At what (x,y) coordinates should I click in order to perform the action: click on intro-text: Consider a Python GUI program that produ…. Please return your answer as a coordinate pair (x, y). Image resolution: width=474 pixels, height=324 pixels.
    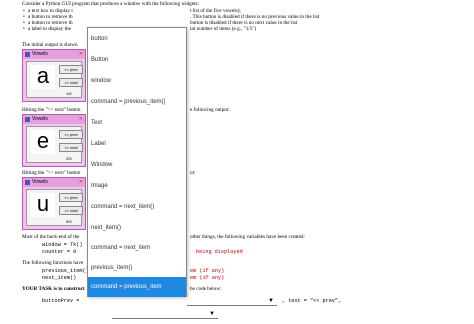
    Looking at the image, I should click on (110, 4).